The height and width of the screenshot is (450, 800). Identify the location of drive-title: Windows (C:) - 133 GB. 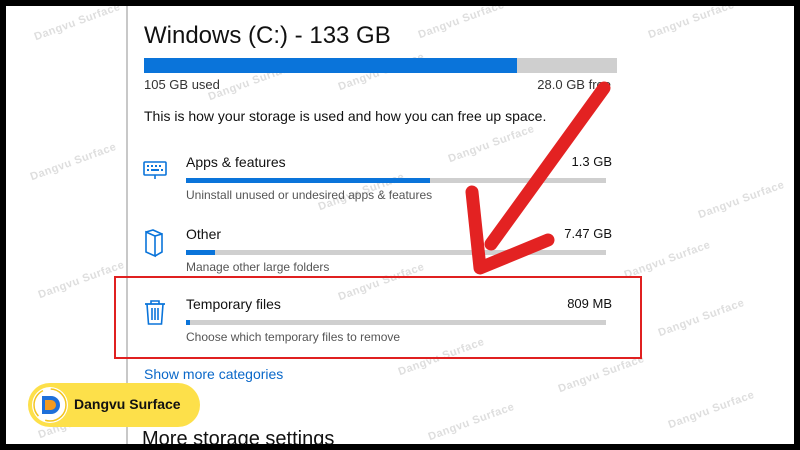
(267, 35).